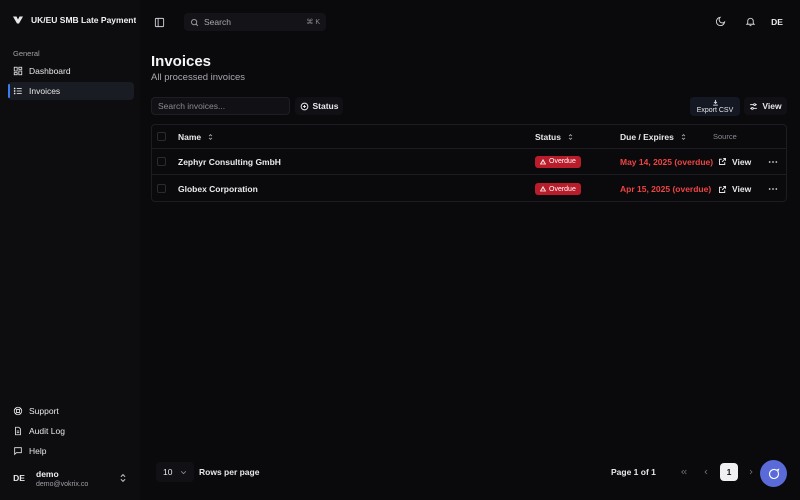 This screenshot has height=500, width=800. I want to click on user-name: demo, so click(47, 473).